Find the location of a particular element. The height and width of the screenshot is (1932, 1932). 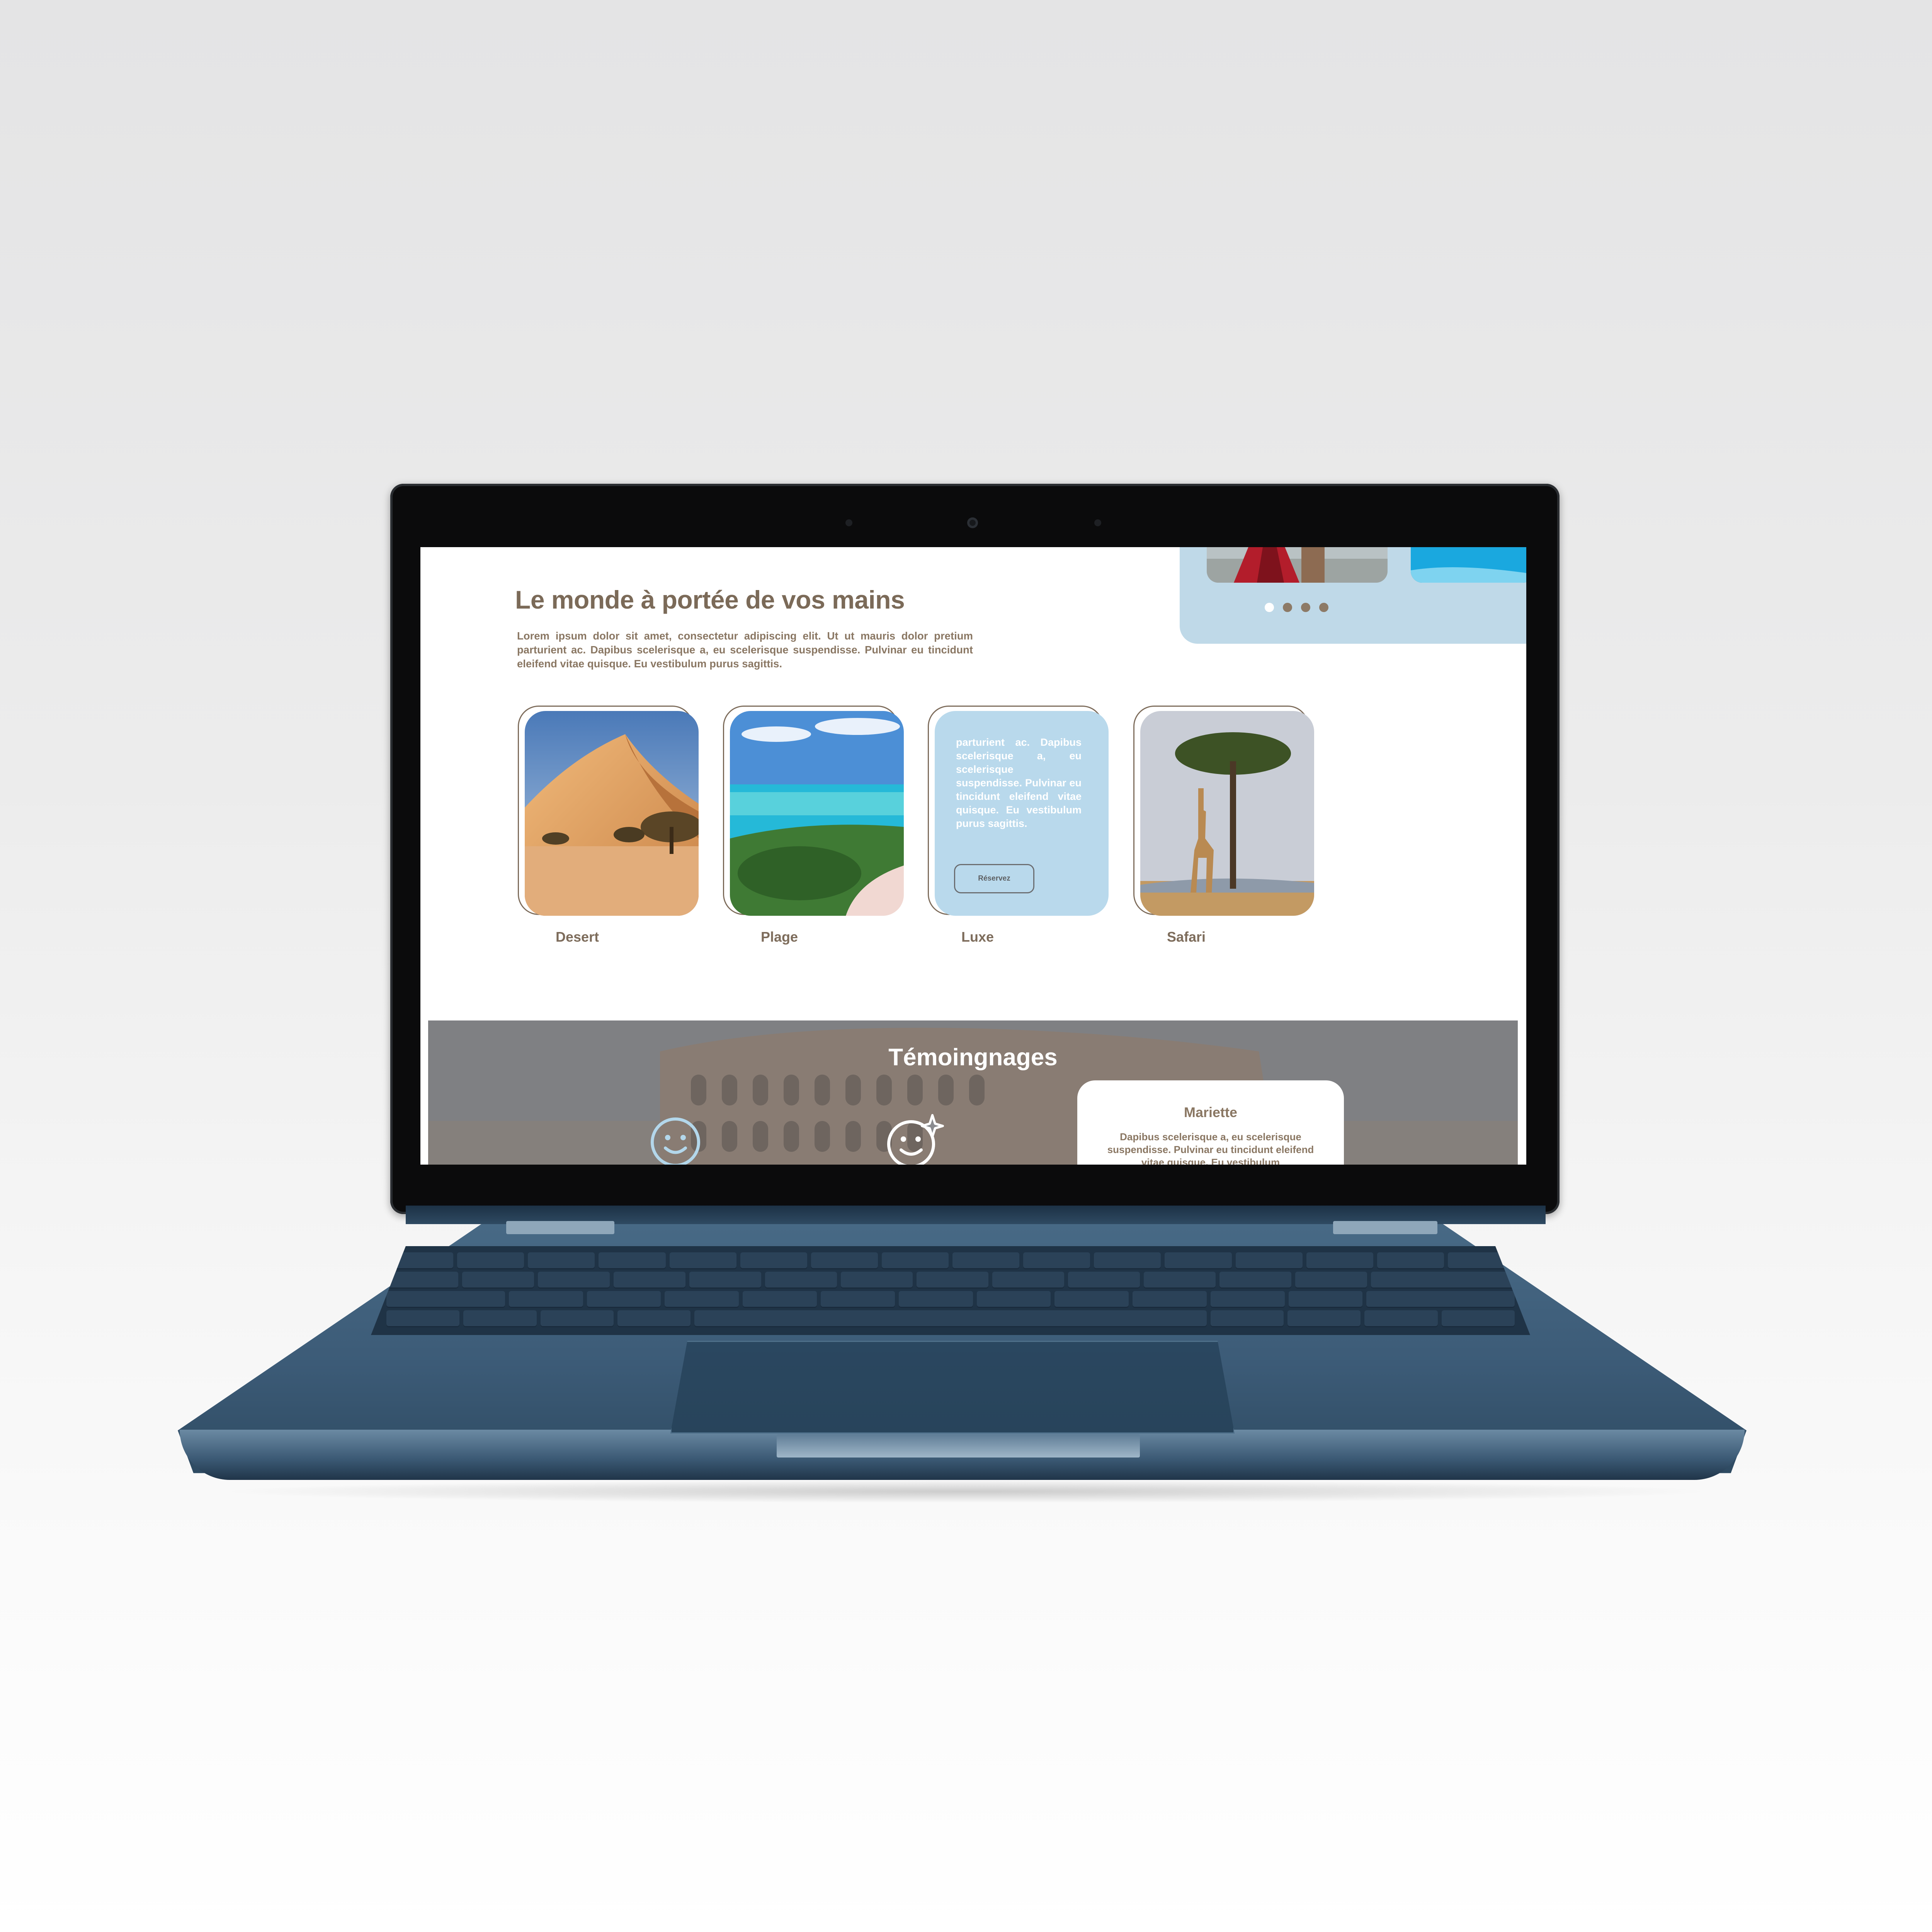

card-label: Desert is located at coordinates (578, 937).